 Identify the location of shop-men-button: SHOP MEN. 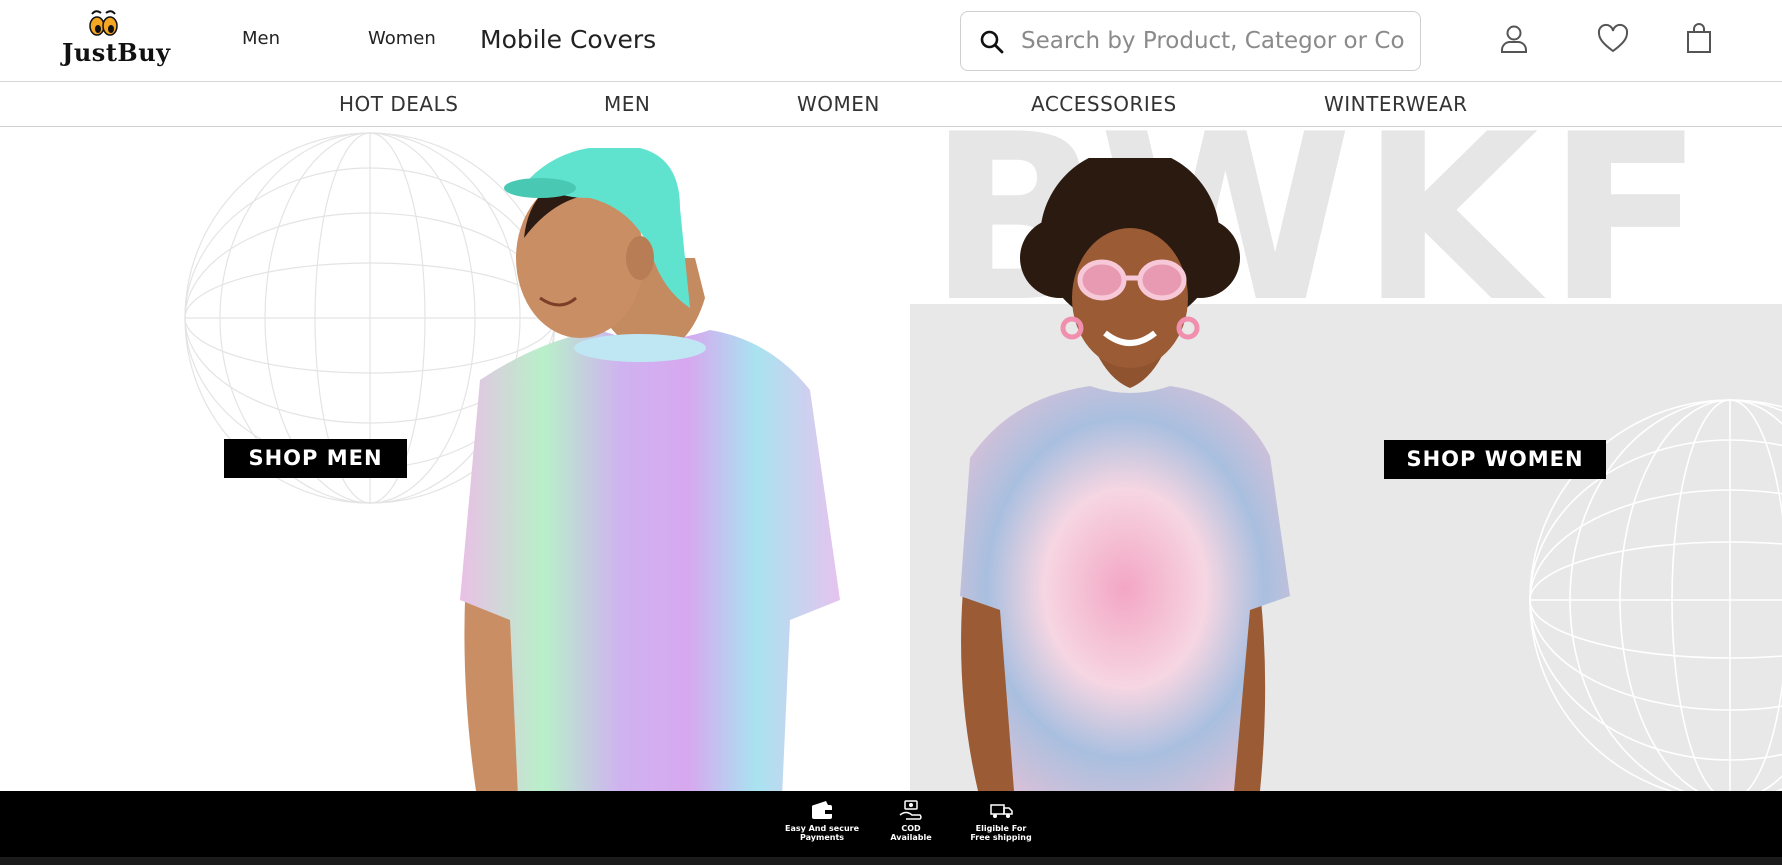
(315, 458).